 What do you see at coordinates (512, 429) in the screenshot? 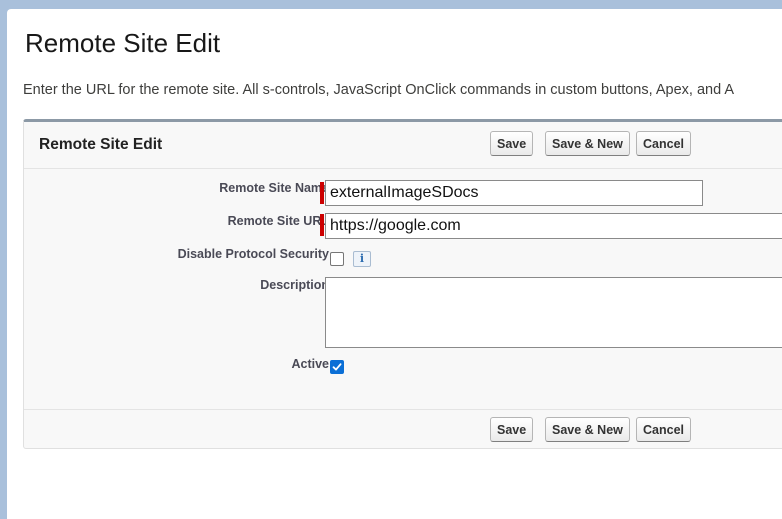
I see `save-button-bottom: Save` at bounding box center [512, 429].